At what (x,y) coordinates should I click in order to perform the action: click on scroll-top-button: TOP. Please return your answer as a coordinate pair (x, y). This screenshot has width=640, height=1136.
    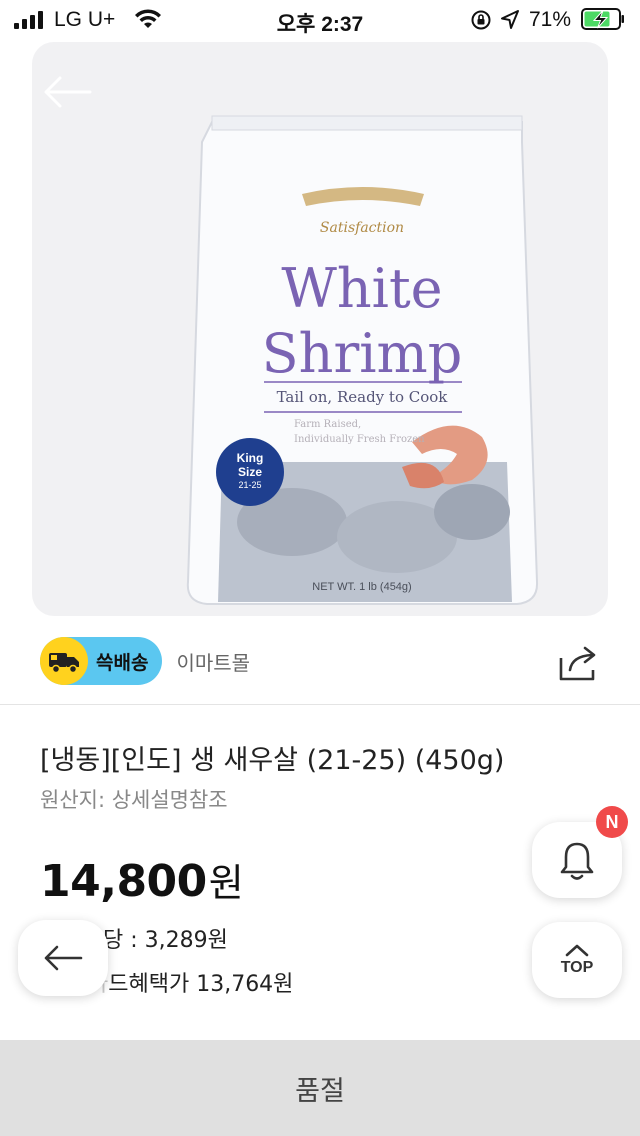
    Looking at the image, I should click on (577, 960).